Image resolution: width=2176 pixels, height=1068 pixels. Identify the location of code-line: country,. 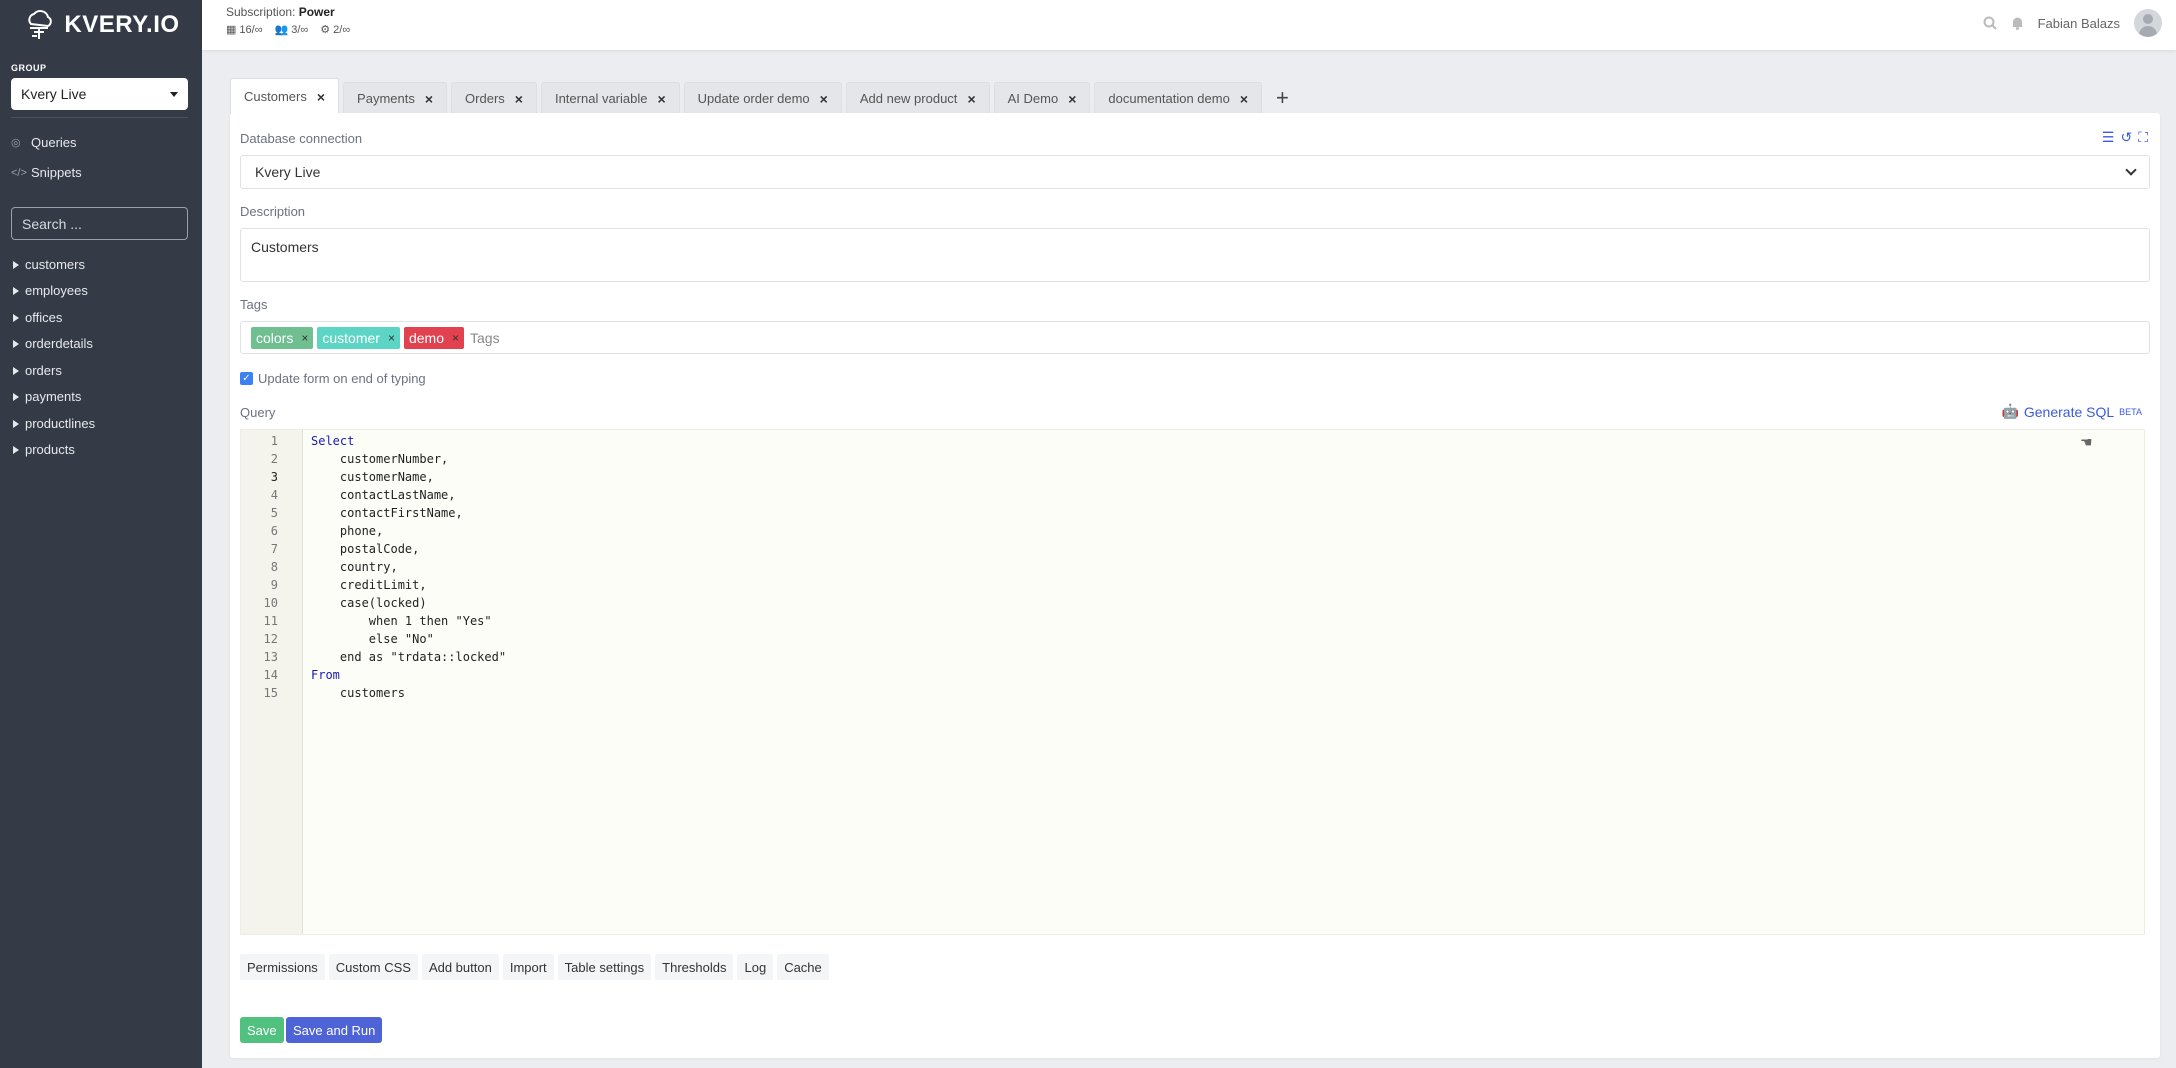
(354, 567).